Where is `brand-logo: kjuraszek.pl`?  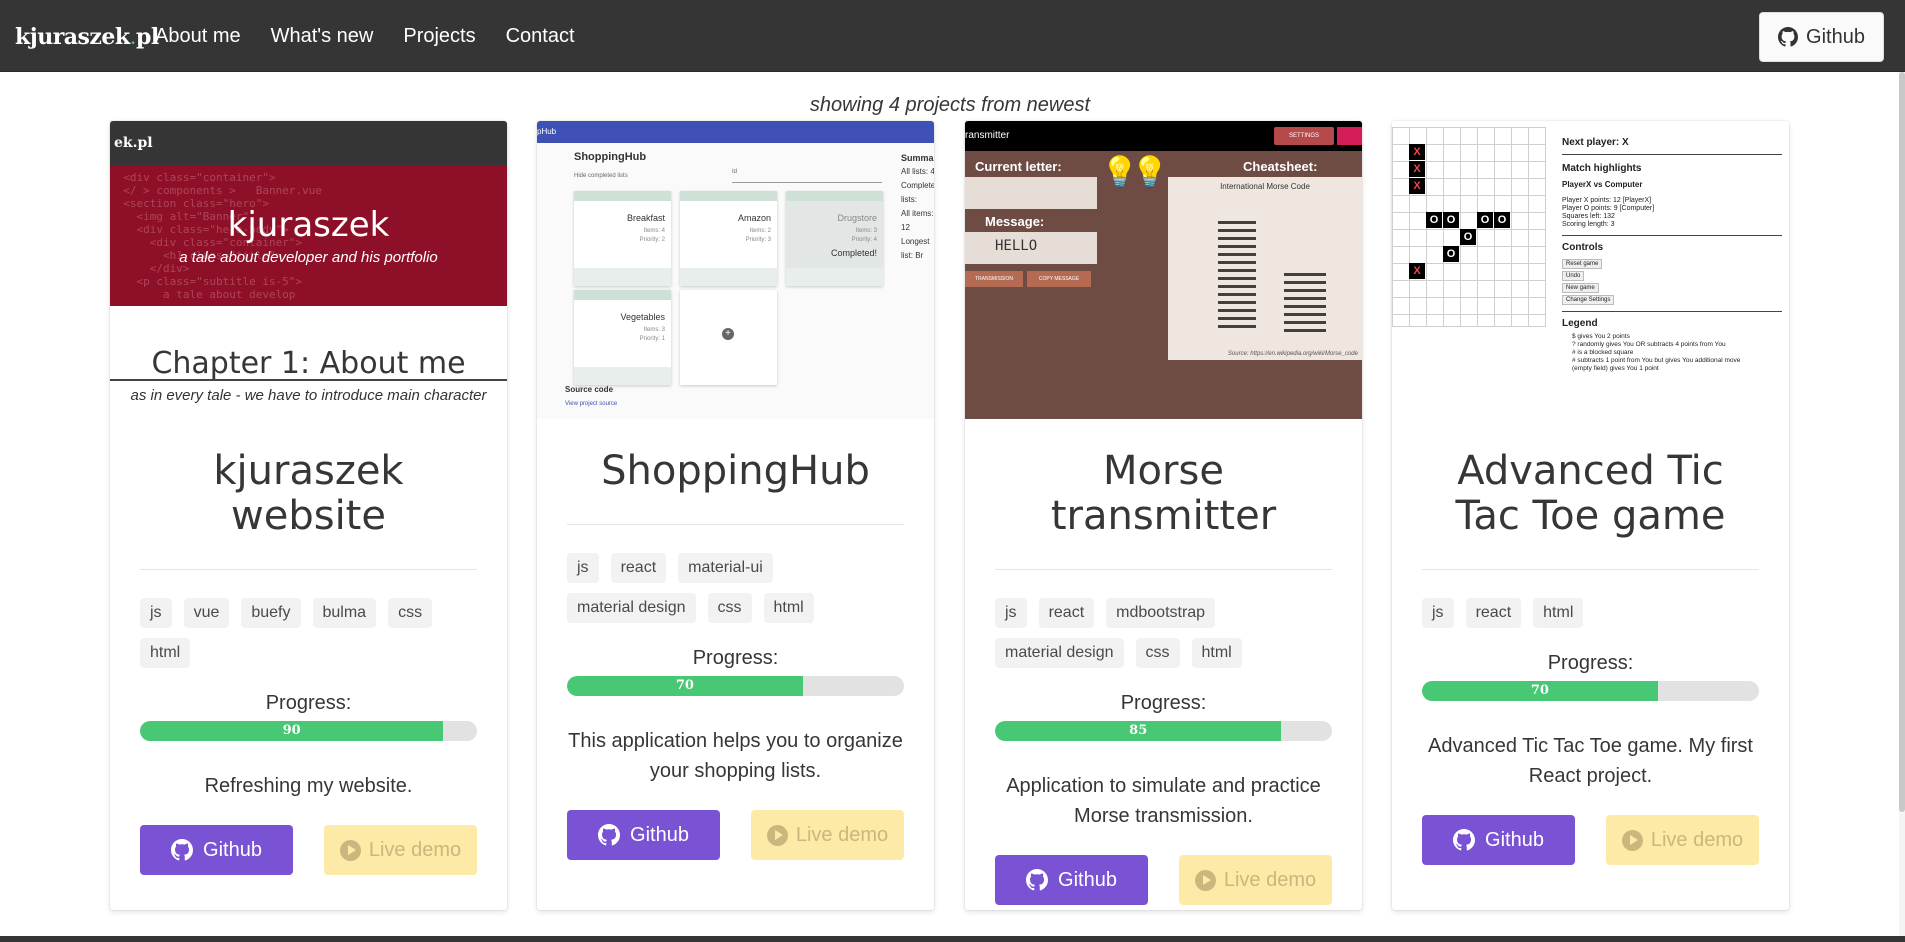
brand-logo: kjuraszek.pl is located at coordinates (87, 37).